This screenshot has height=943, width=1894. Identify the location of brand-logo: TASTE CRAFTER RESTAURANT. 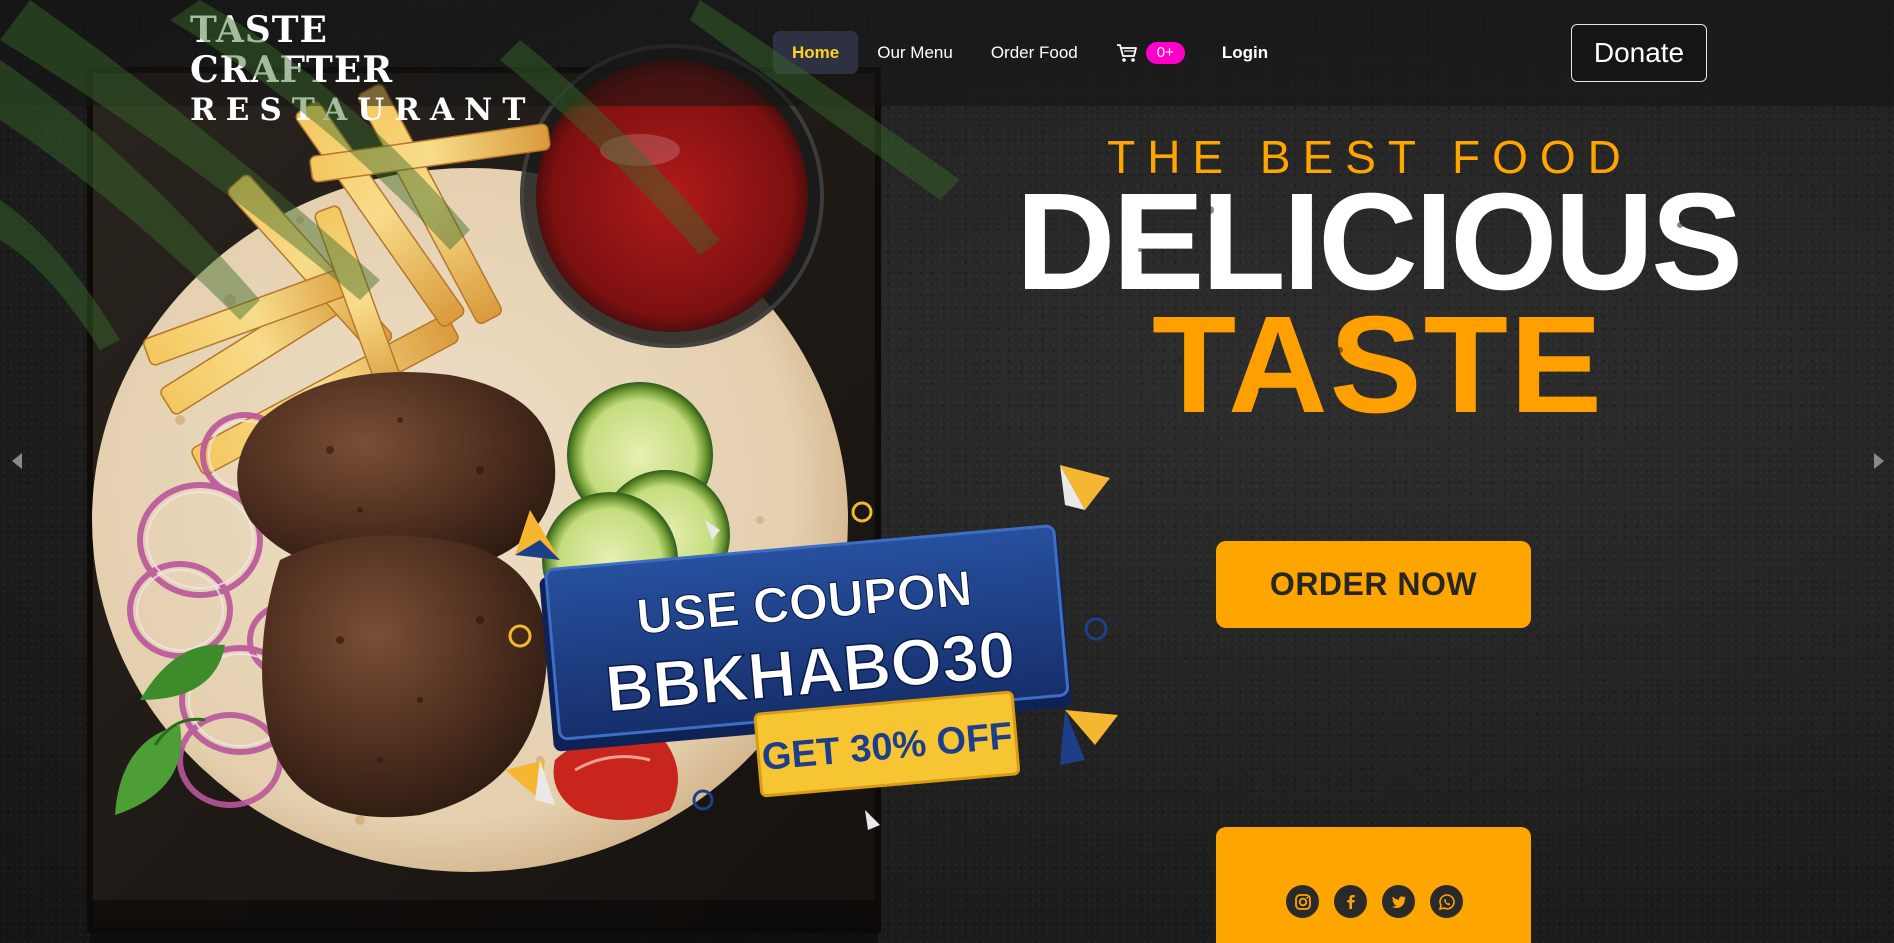
(363, 69).